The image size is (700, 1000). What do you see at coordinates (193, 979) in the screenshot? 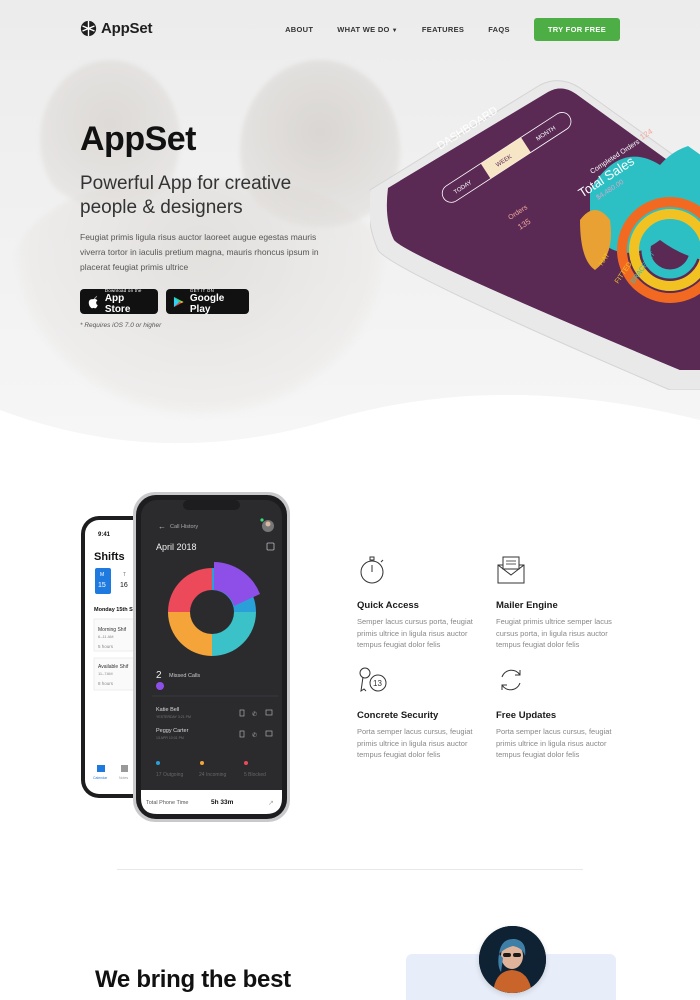
I see `section-heading: We bring the best` at bounding box center [193, 979].